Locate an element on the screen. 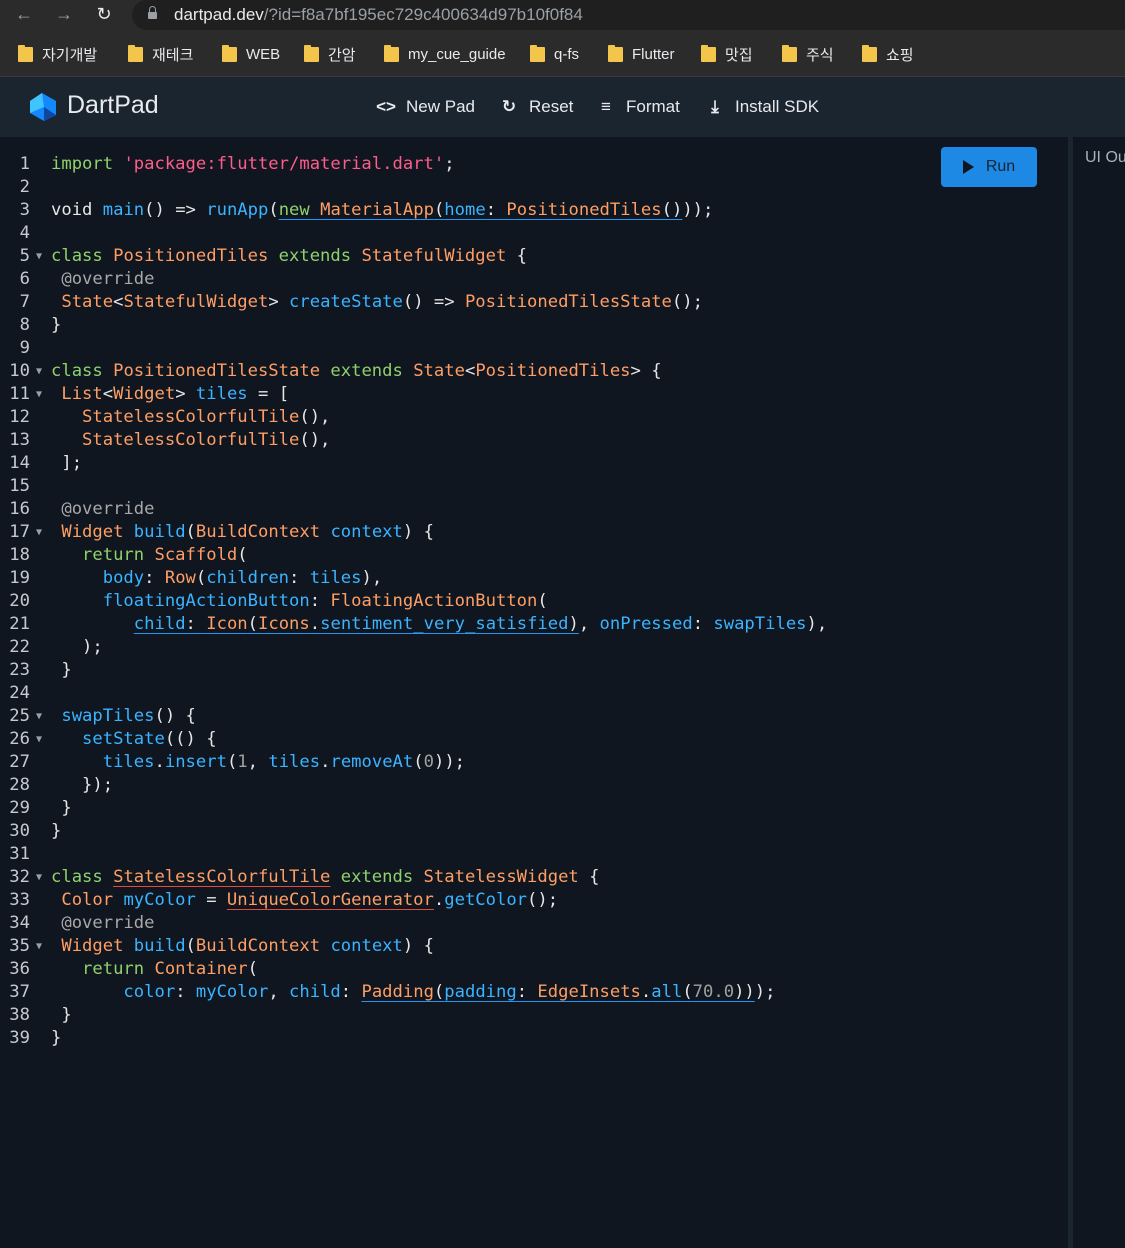  code-token: , is located at coordinates (279, 992).